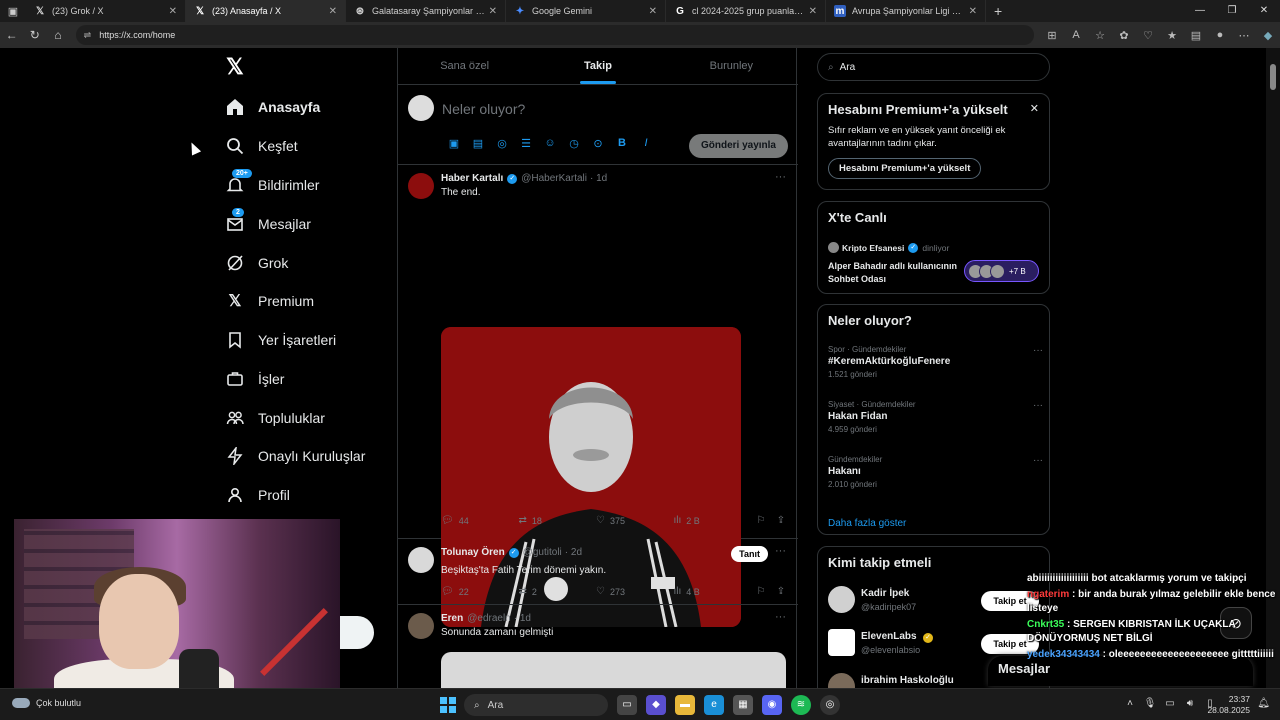 The image size is (1280, 720). What do you see at coordinates (597, 66) in the screenshot?
I see `tab-following: Takip` at bounding box center [597, 66].